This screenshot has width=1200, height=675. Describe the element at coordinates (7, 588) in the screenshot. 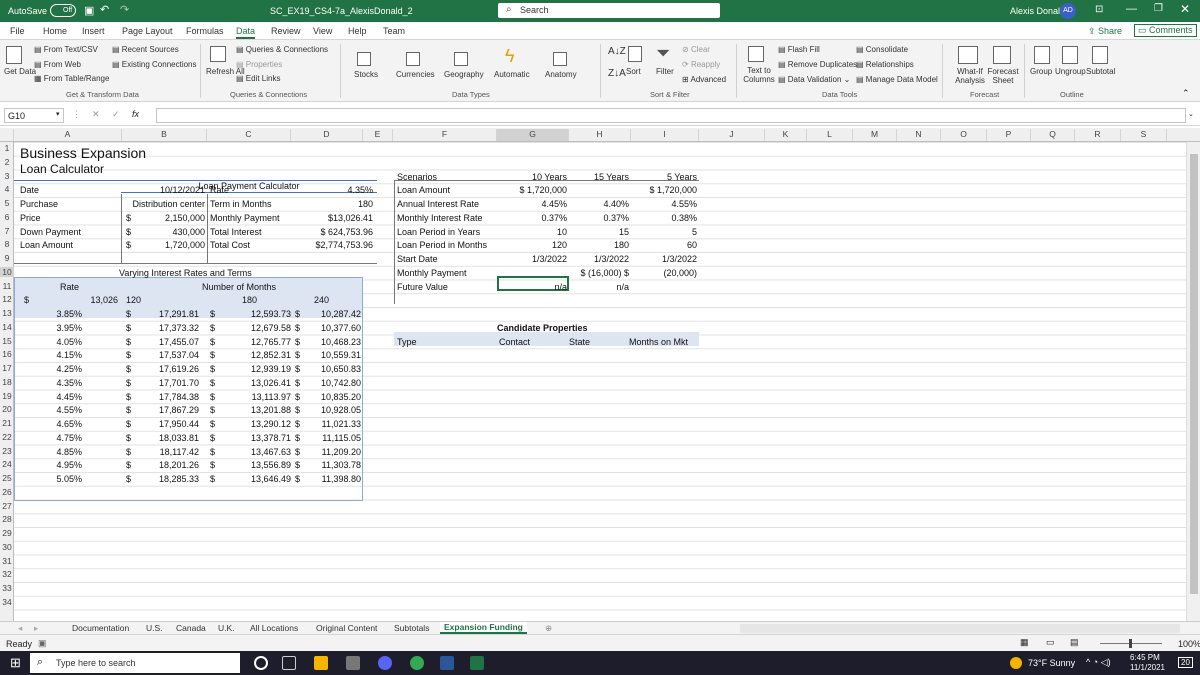

I see `row-header: 33` at that location.